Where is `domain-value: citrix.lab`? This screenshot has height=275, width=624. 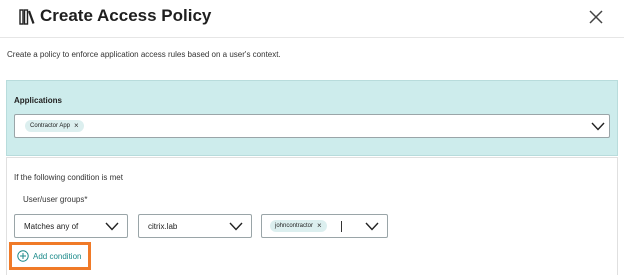 domain-value: citrix.lab is located at coordinates (163, 226).